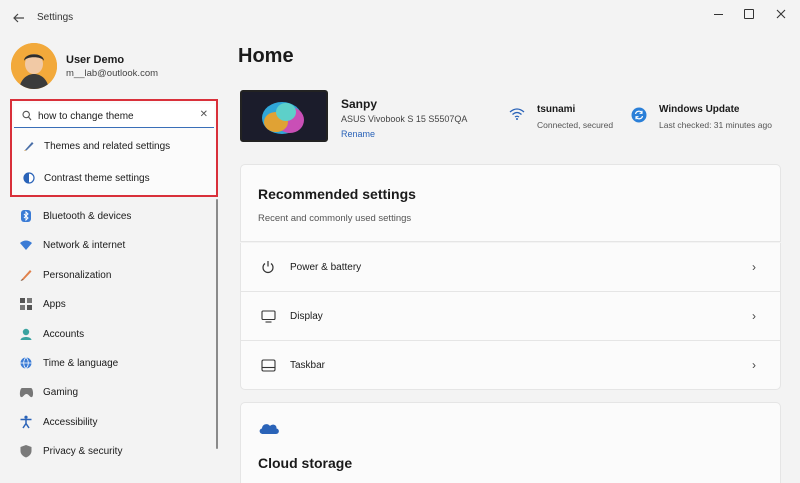 The width and height of the screenshot is (800, 483). I want to click on windows-update-label: Windows Update, so click(699, 109).